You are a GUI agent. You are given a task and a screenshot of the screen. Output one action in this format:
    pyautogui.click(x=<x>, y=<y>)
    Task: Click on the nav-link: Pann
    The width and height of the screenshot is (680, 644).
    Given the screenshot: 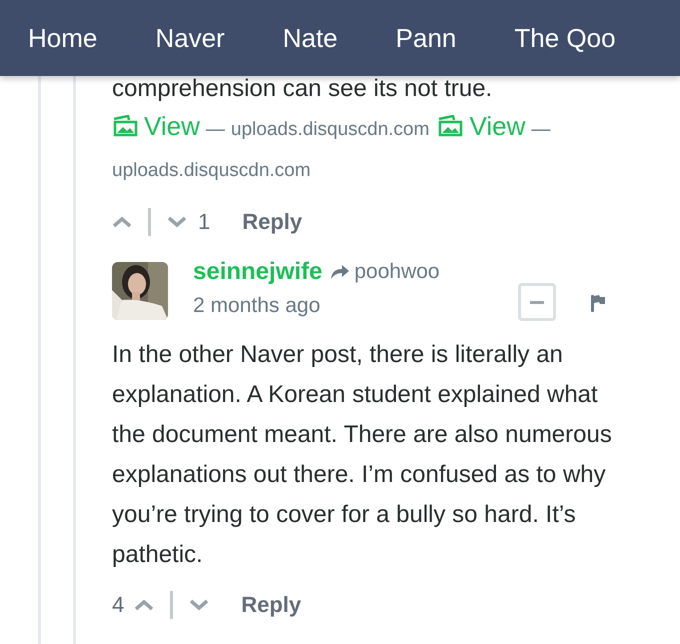 What is the action you would take?
    pyautogui.click(x=426, y=38)
    